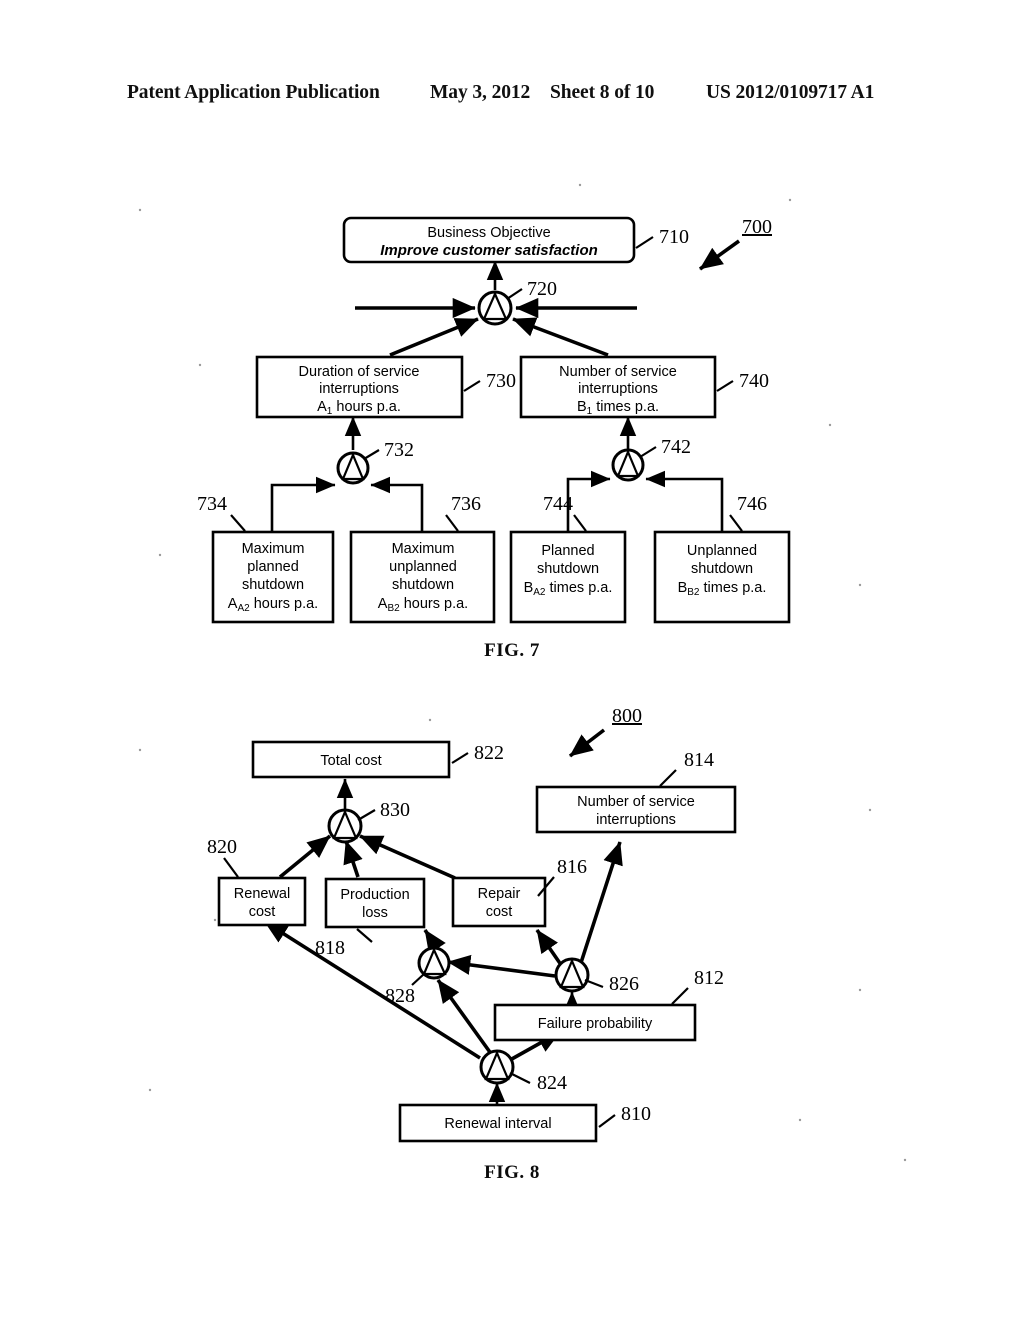 The image size is (1024, 1320). Describe the element at coordinates (624, 984) in the screenshot. I see `reference-numeral-826: 826` at that location.